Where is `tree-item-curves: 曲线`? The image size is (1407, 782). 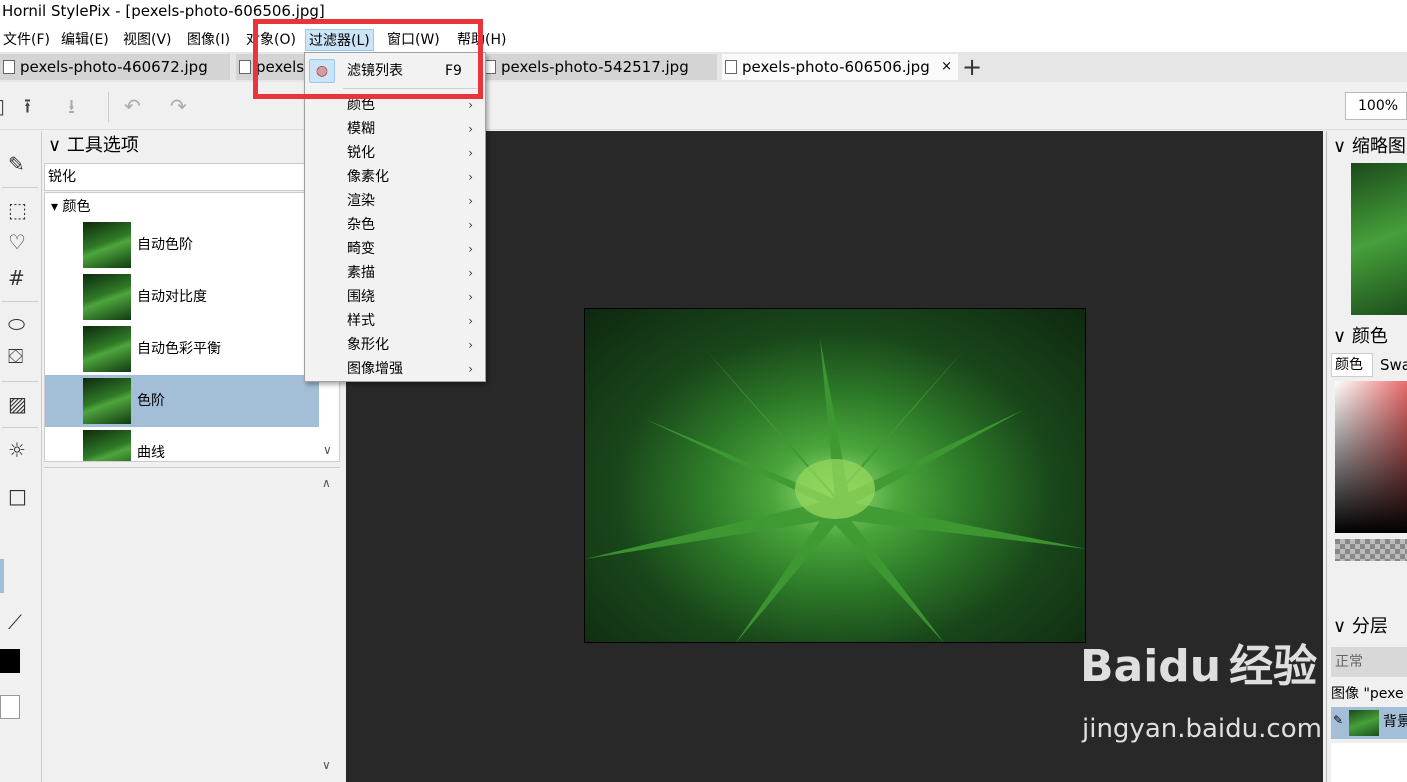
tree-item-curves: 曲线 is located at coordinates (182, 444).